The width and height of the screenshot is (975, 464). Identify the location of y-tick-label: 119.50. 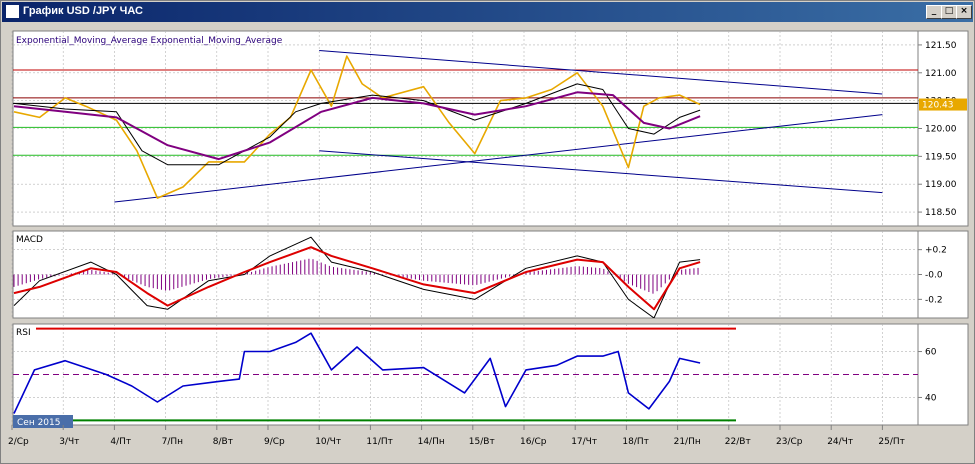
(941, 157).